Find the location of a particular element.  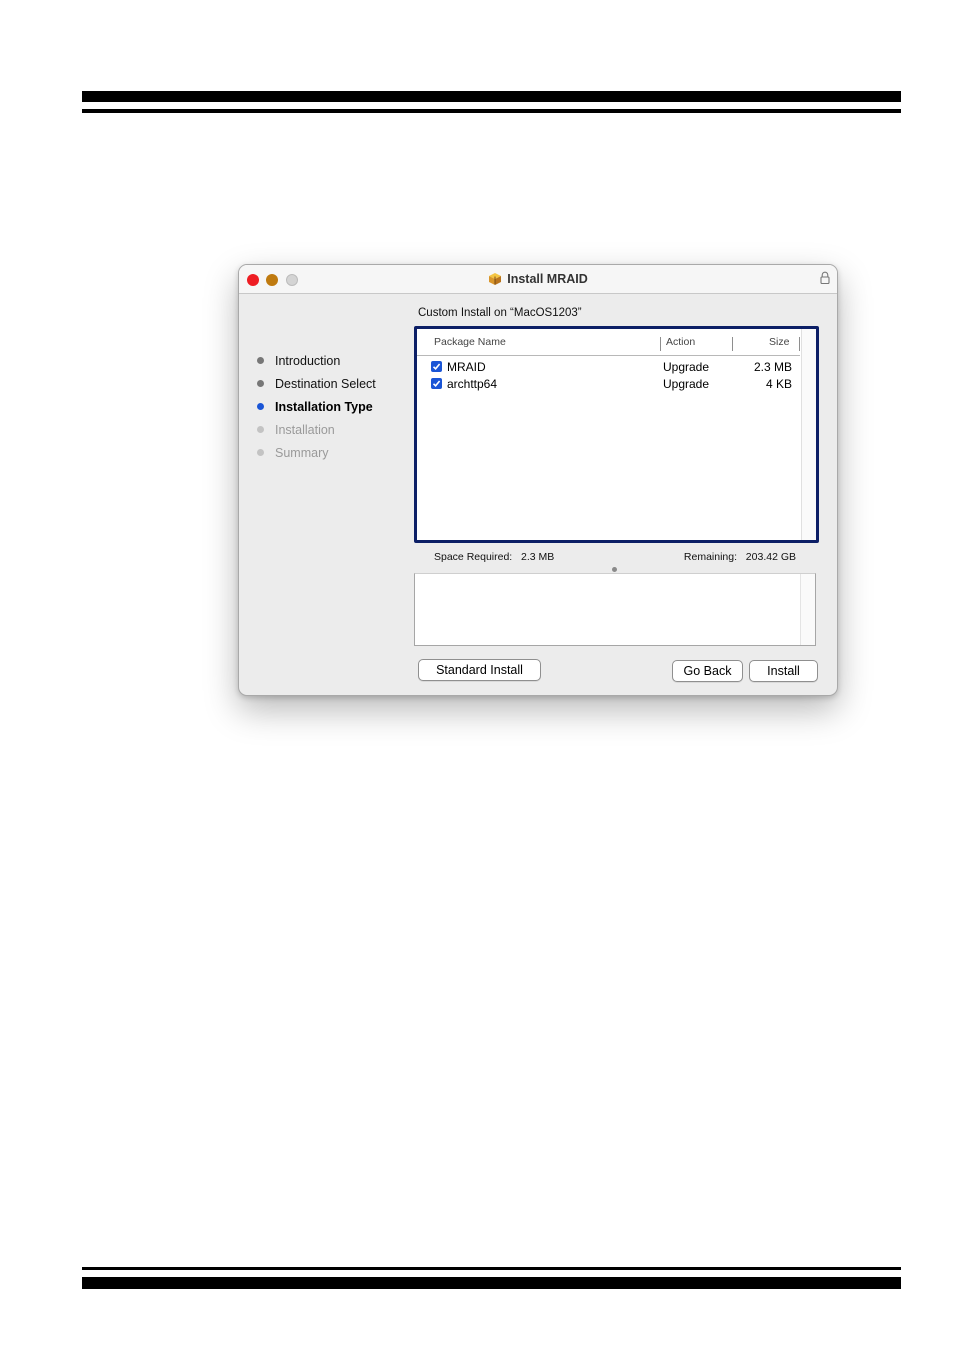

space-required-value: 2.3 MB is located at coordinates (537, 557).